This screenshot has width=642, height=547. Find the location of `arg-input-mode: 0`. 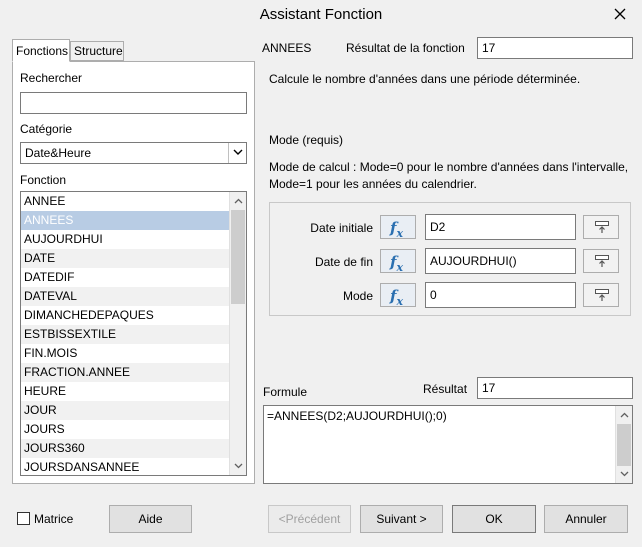

arg-input-mode: 0 is located at coordinates (500, 295).